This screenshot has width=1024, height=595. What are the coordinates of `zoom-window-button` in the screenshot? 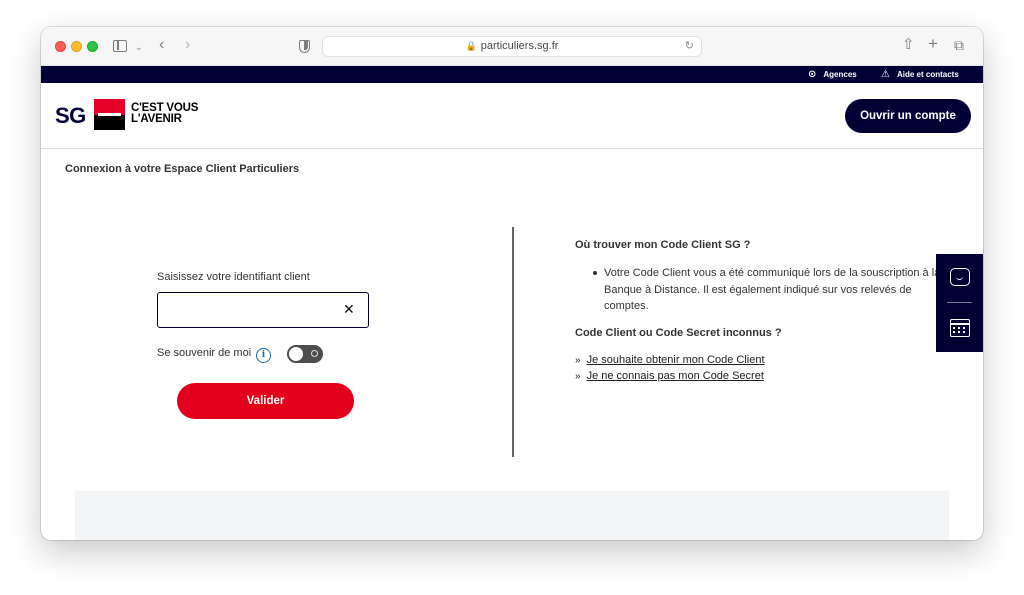 It's located at (92, 46).